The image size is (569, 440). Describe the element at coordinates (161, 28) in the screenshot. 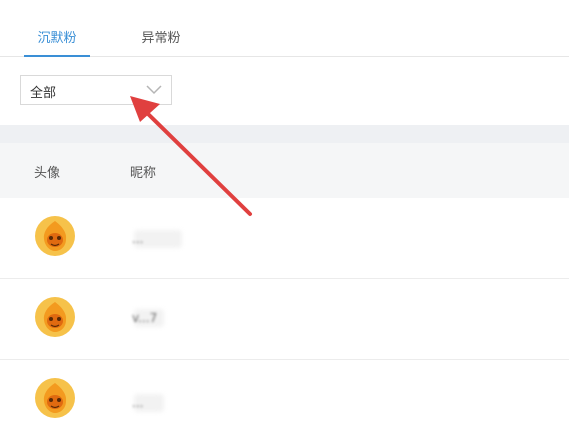

I see `tab-abnormal-fans: 异常粉` at that location.